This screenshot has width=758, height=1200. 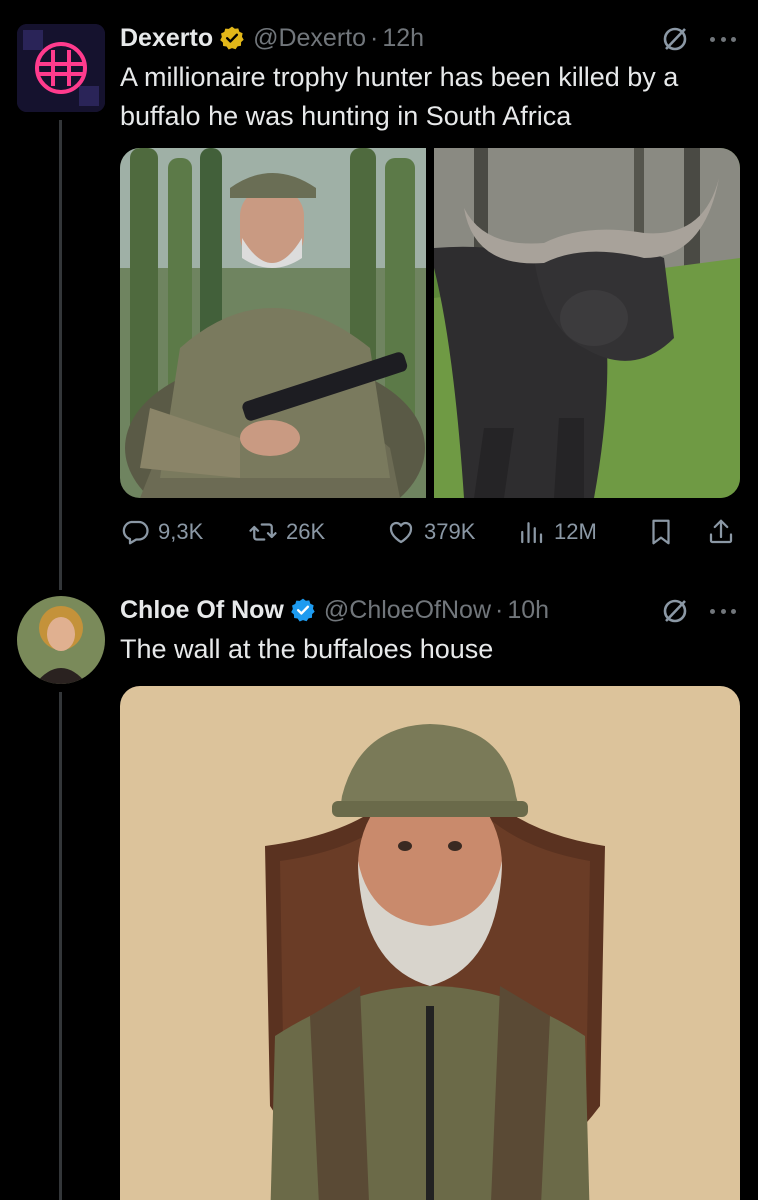 I want to click on reply-button: 9,3K, so click(x=161, y=532).